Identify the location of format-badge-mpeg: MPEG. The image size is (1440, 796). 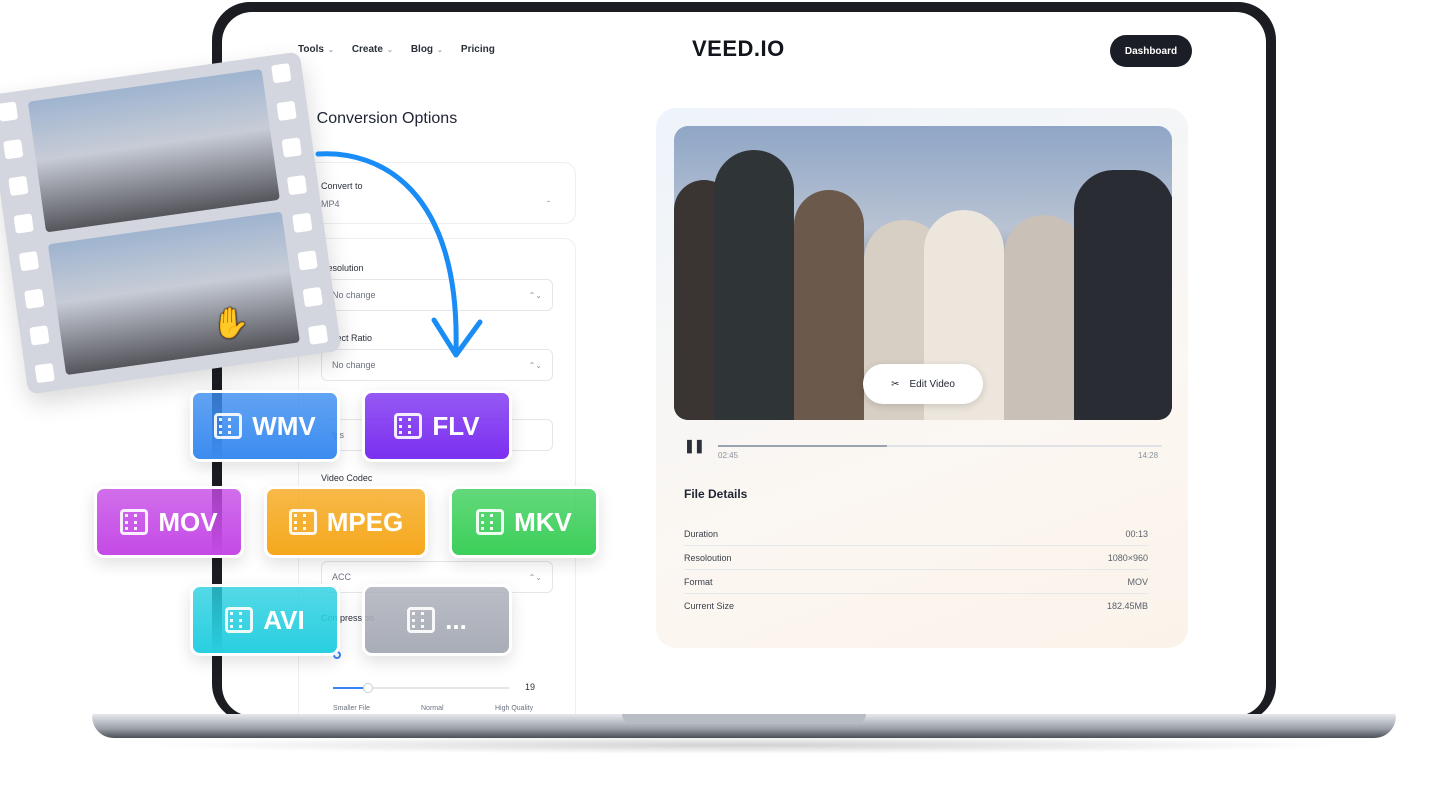
(346, 522).